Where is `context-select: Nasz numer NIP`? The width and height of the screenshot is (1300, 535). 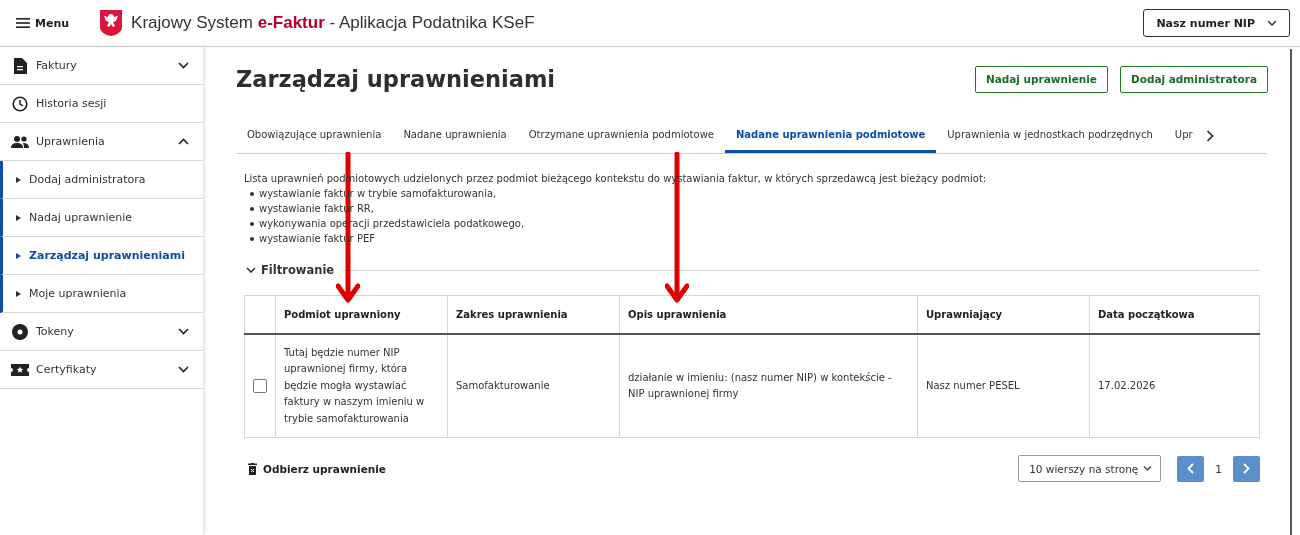 context-select: Nasz numer NIP is located at coordinates (1216, 23).